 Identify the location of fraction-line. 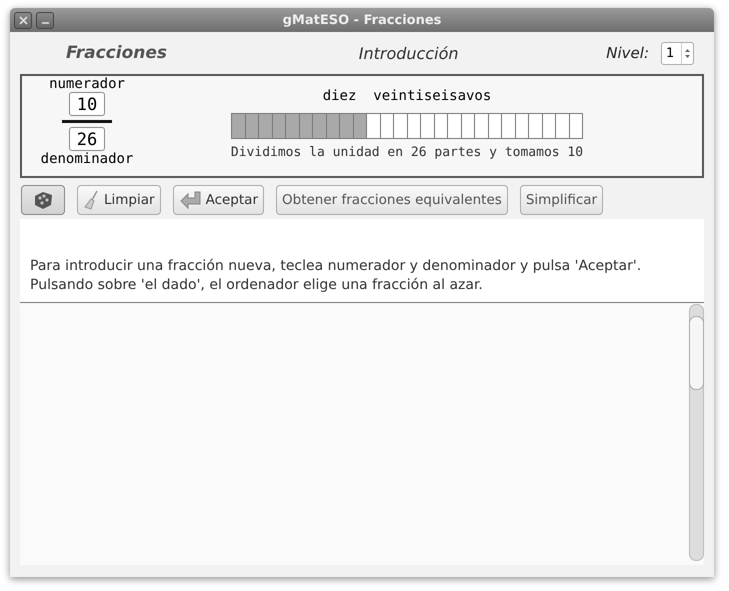
(87, 121).